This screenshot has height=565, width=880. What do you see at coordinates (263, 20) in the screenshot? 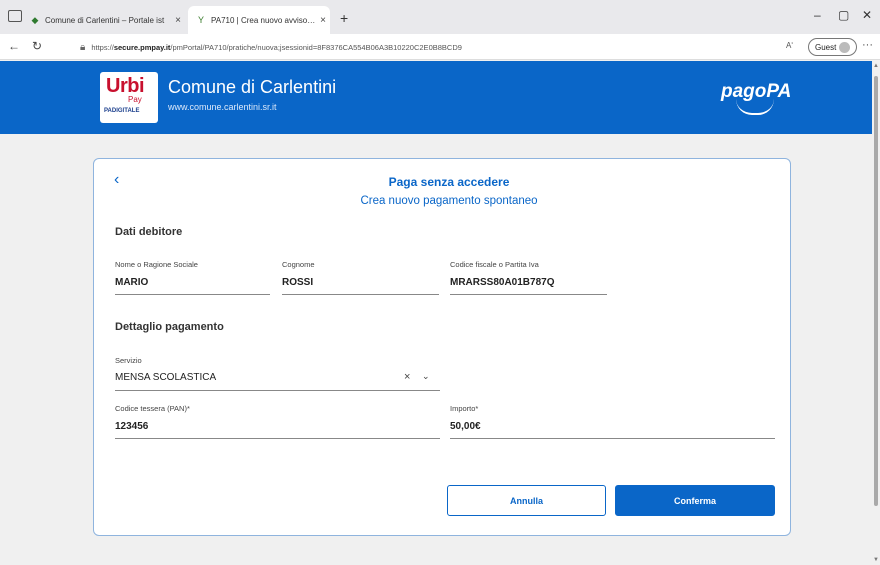
I see `tab-label: PA710 | Crea nuovo avviso da pag` at bounding box center [263, 20].